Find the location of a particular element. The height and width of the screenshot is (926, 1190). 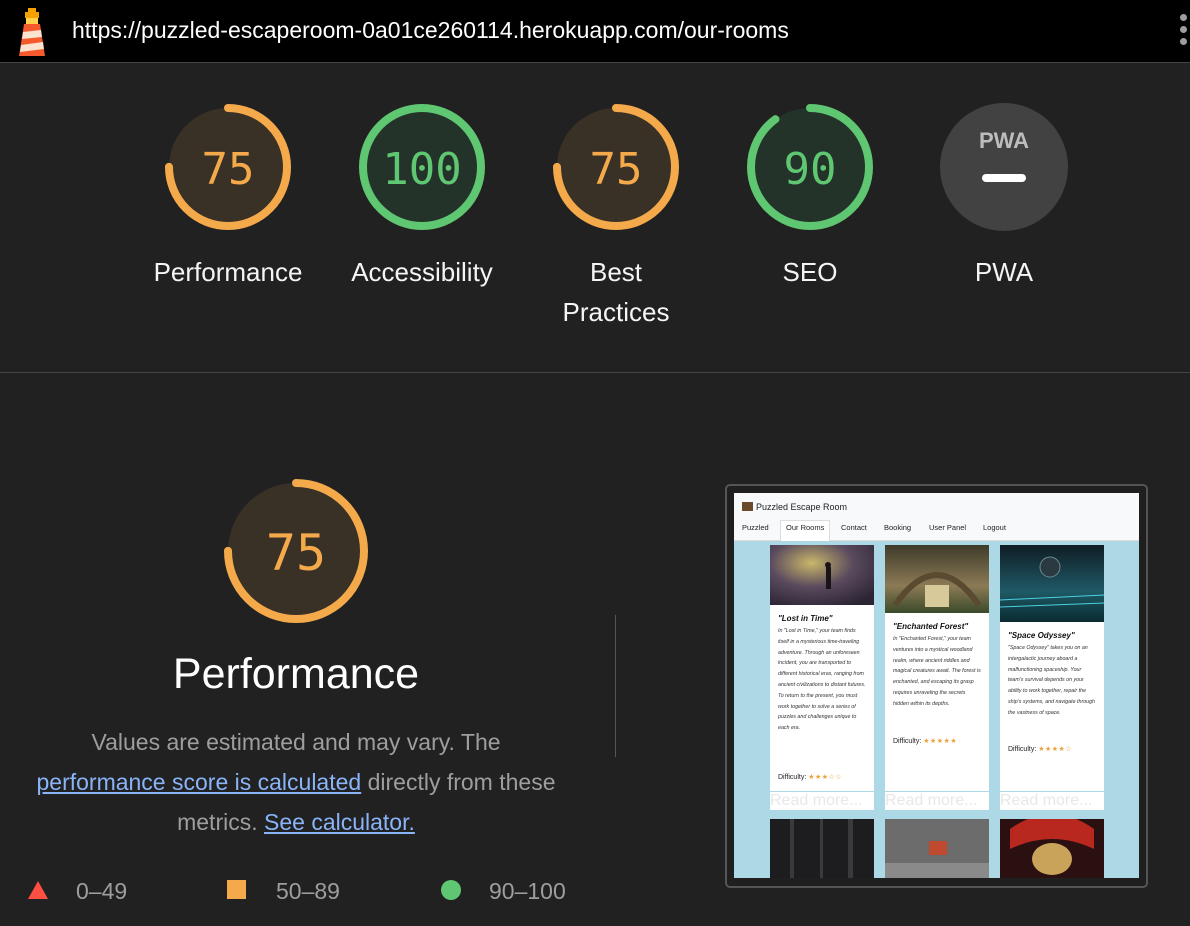

gauge-best-practices: 75 Best Practices is located at coordinates (616, 217).